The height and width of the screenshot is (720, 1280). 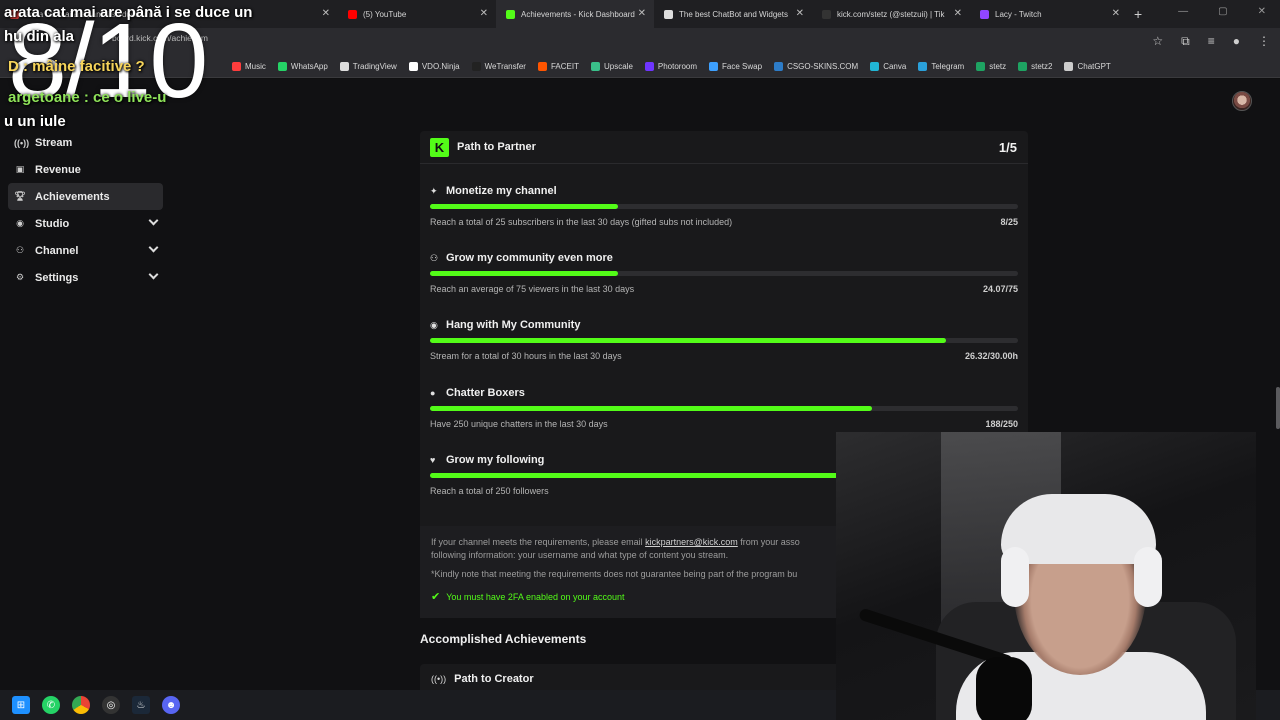 What do you see at coordinates (1264, 41) in the screenshot?
I see `menu-icon: ⋮` at bounding box center [1264, 41].